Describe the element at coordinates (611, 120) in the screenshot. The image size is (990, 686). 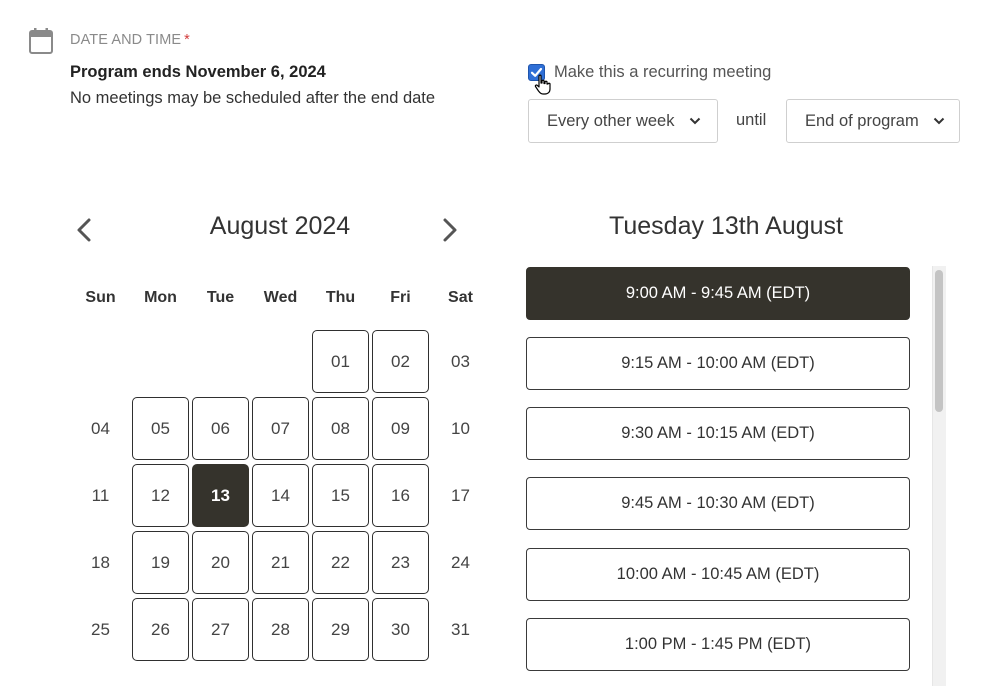
I see `frequency-value: Every other week` at that location.